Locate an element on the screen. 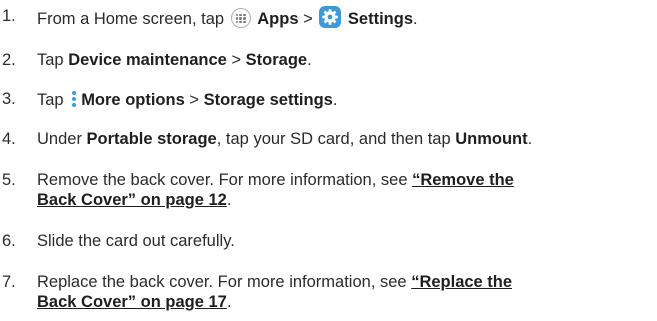  step-text: Tap Device maintenance > Storage. is located at coordinates (174, 60).